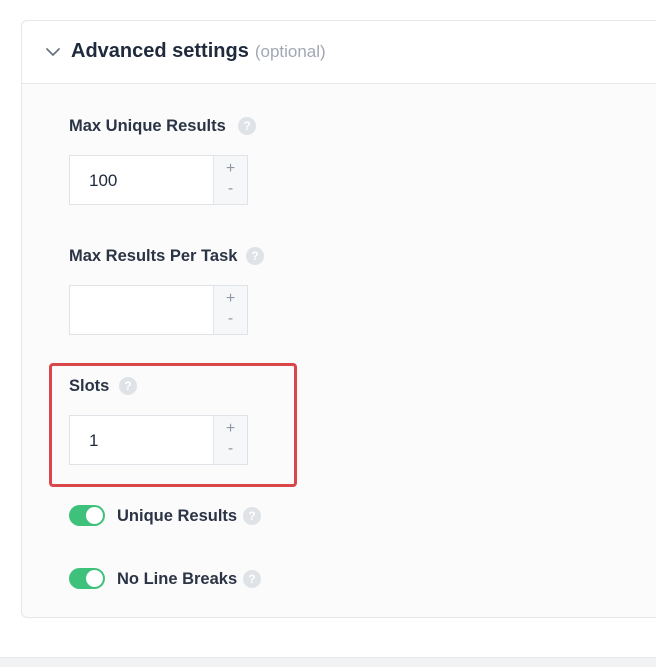 The width and height of the screenshot is (656, 667). Describe the element at coordinates (339, 52) in the screenshot. I see `advanced-settings-header: Advanced settings (optional)` at that location.